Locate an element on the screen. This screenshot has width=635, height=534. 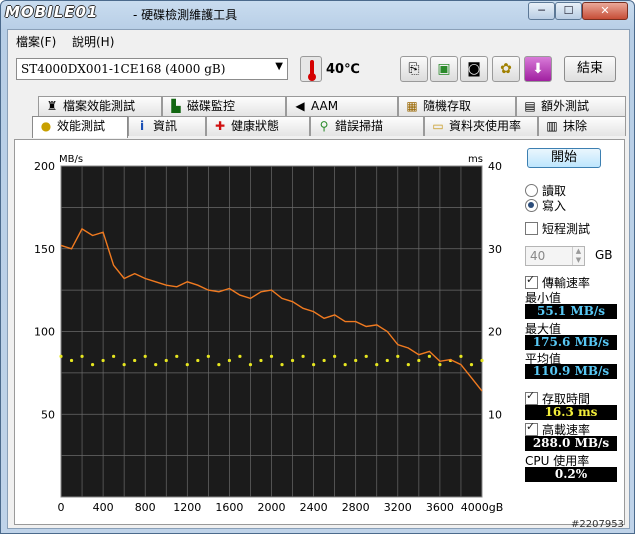
tab-error-scan: ⚲ 錯誤掃描 is located at coordinates (367, 126).